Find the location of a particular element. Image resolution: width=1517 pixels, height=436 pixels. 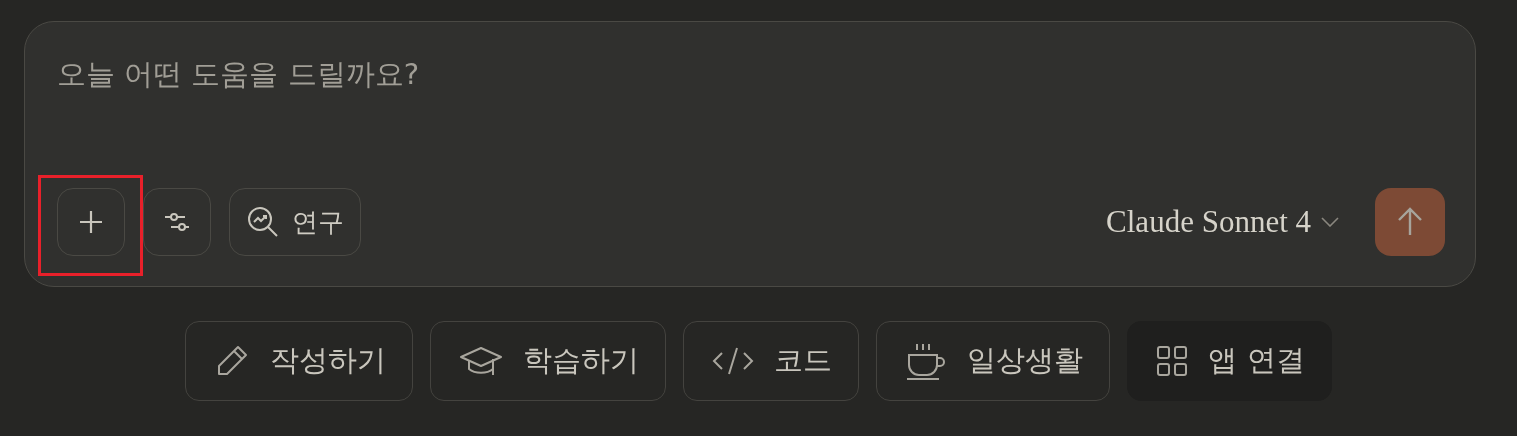

research-button: 연구 is located at coordinates (295, 222).